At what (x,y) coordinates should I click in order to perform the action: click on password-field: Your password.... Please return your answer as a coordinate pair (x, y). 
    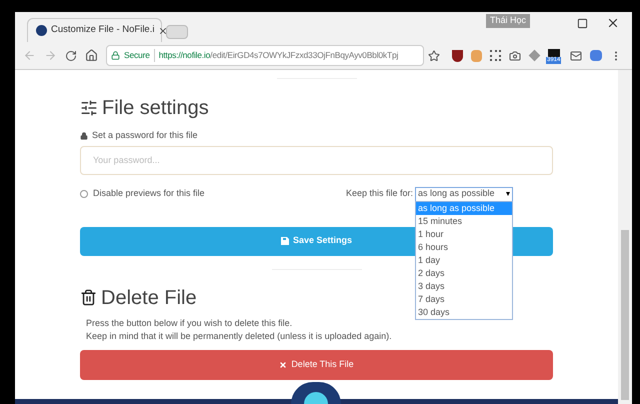
    Looking at the image, I should click on (316, 160).